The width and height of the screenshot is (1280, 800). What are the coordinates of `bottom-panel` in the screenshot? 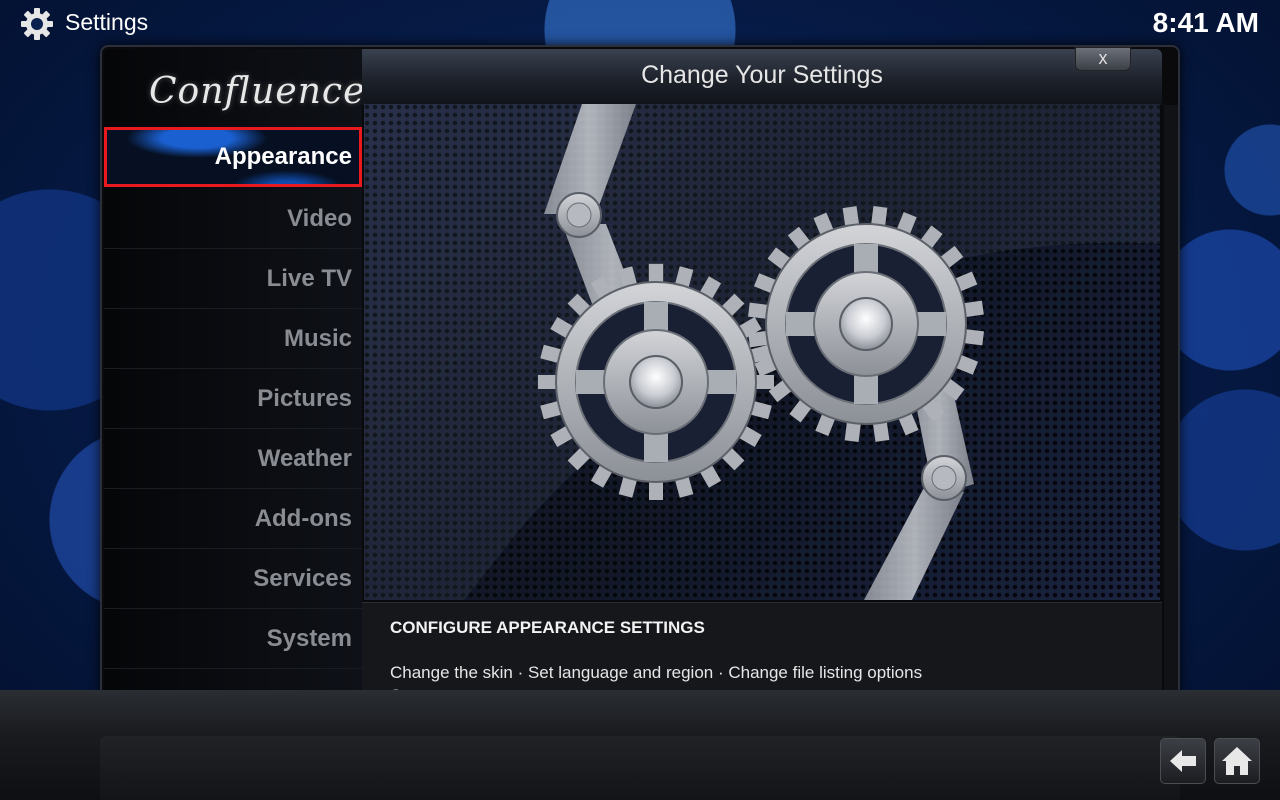 It's located at (640, 768).